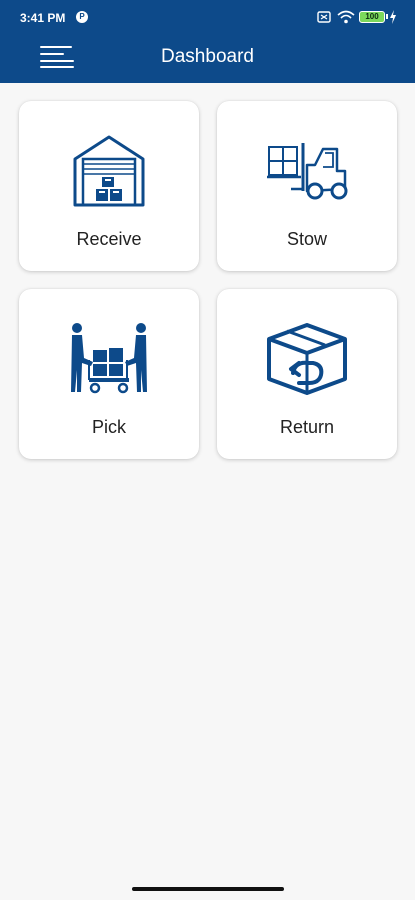  What do you see at coordinates (108, 427) in the screenshot?
I see `pick-label: Pick` at bounding box center [108, 427].